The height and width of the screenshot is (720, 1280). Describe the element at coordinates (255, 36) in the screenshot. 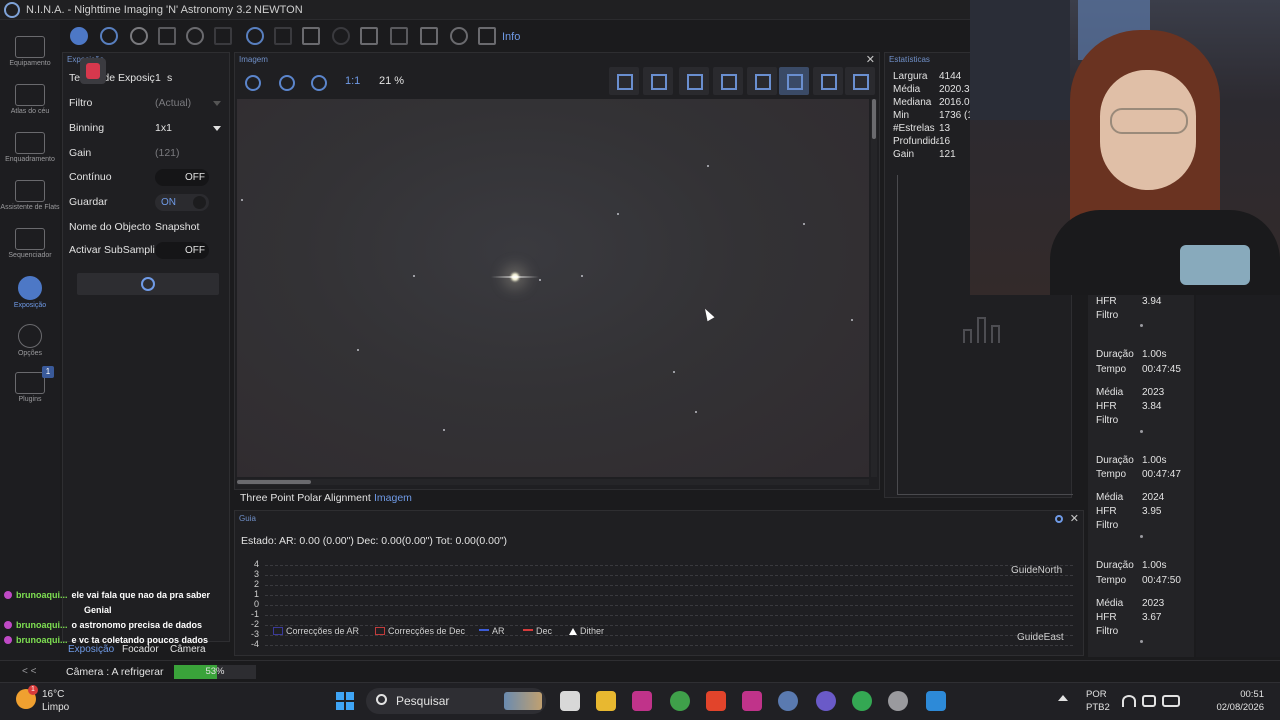

I see `guider-icon` at that location.